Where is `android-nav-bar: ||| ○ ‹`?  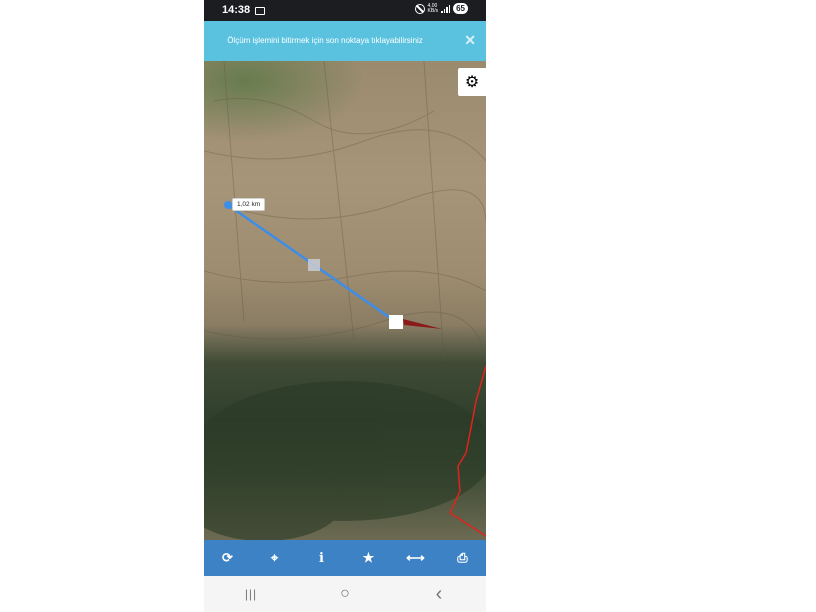 android-nav-bar: ||| ○ ‹ is located at coordinates (345, 594).